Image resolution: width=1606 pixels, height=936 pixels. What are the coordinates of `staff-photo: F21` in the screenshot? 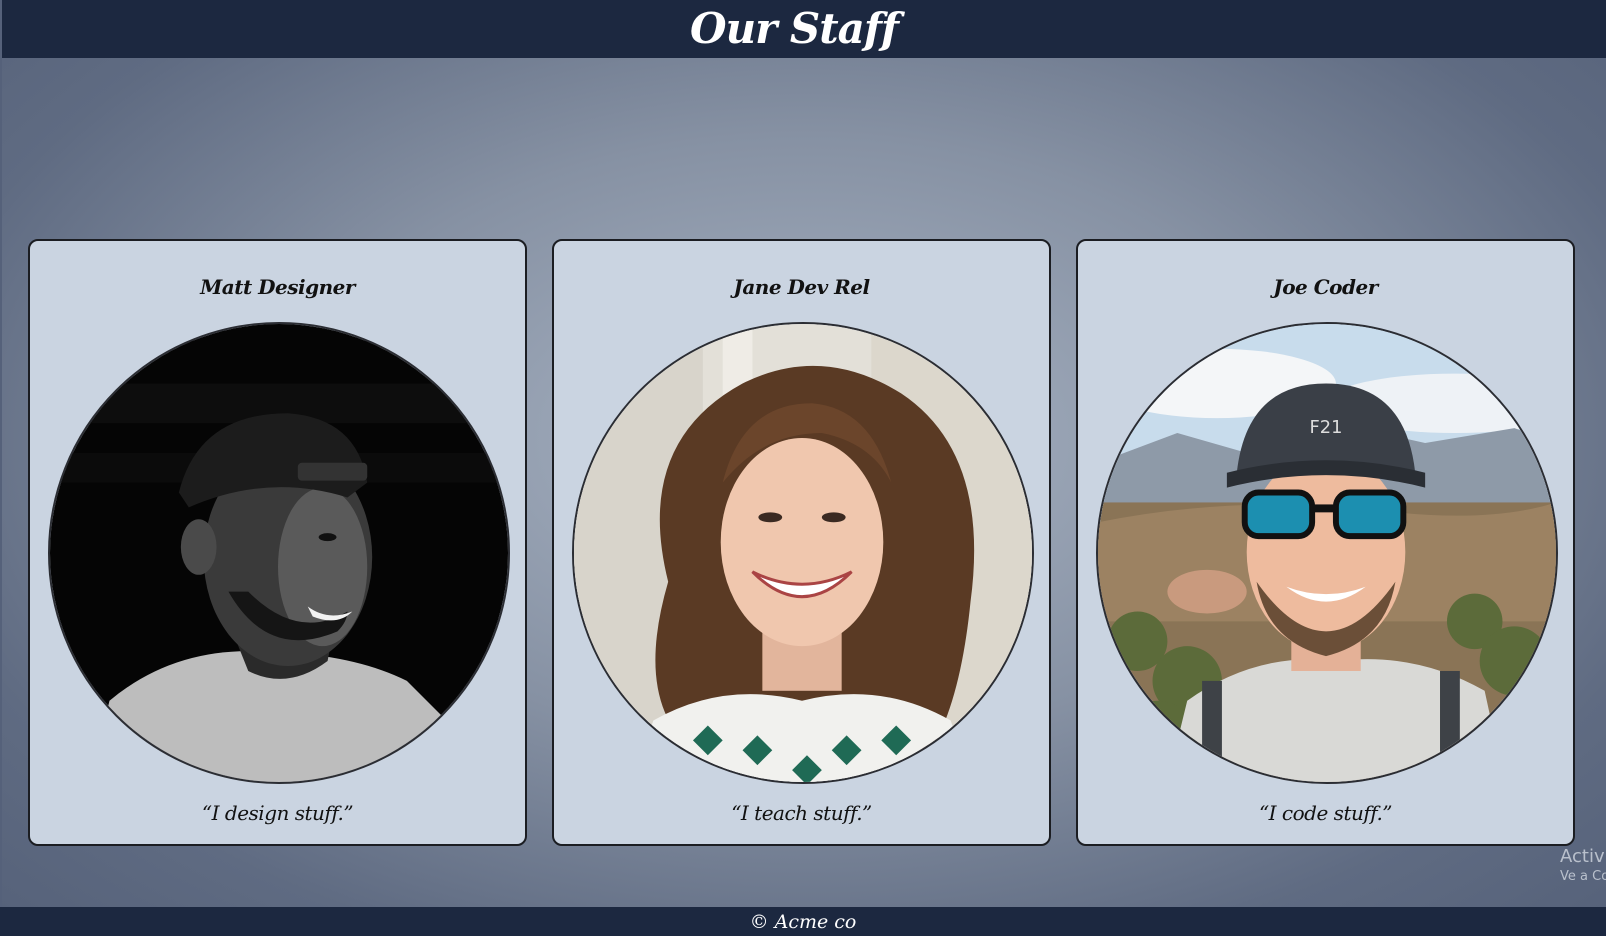 It's located at (1327, 553).